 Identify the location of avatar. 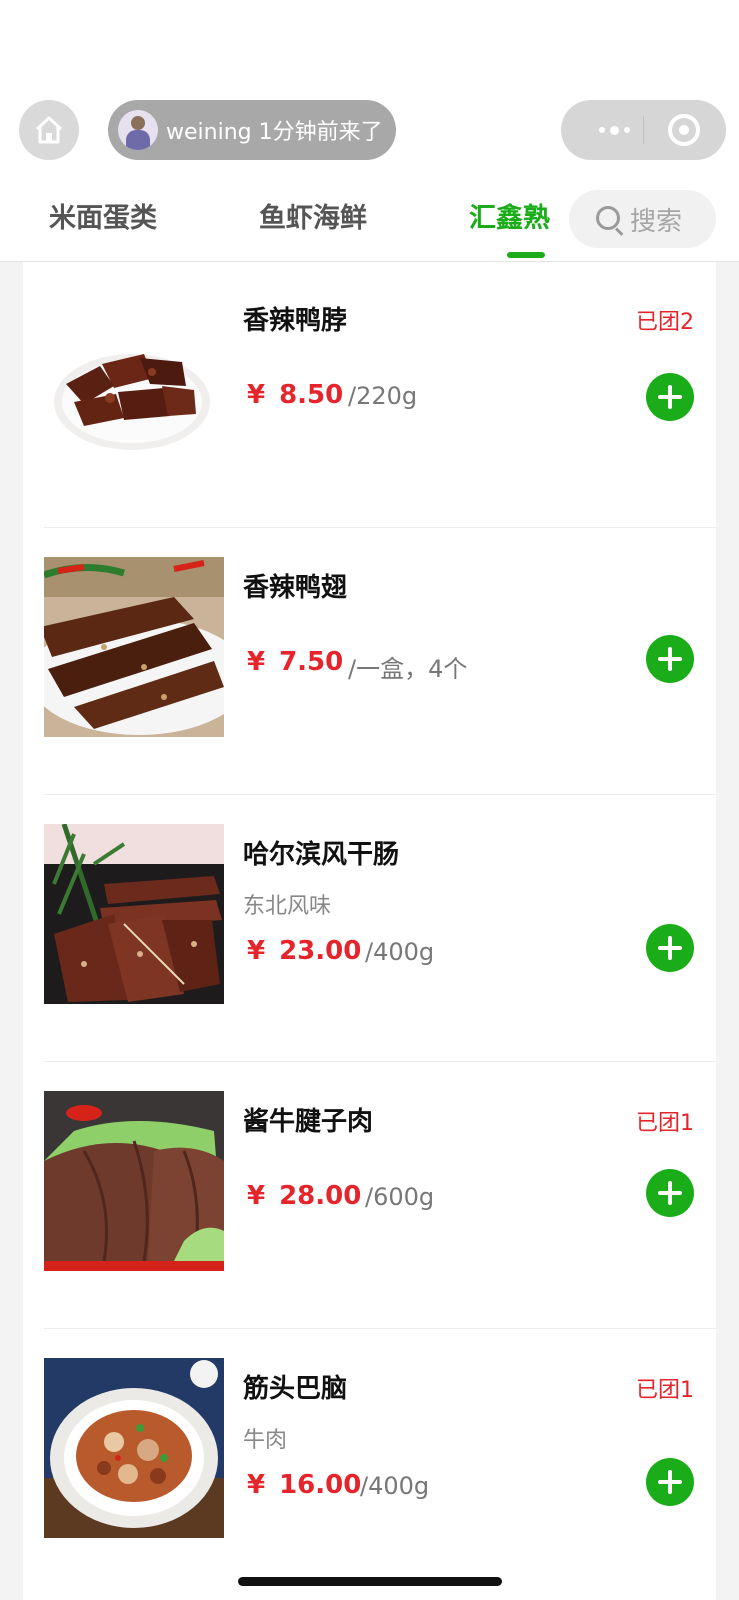
(138, 130).